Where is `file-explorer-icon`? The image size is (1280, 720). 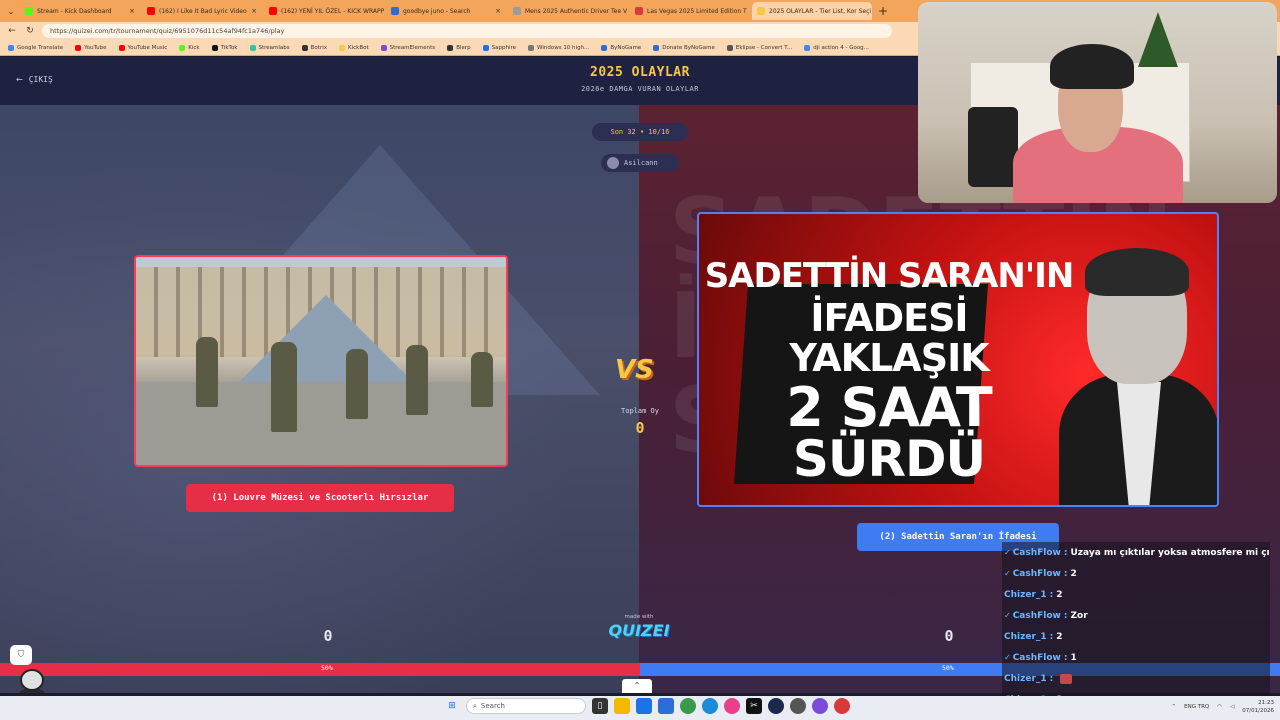
file-explorer-icon is located at coordinates (622, 706).